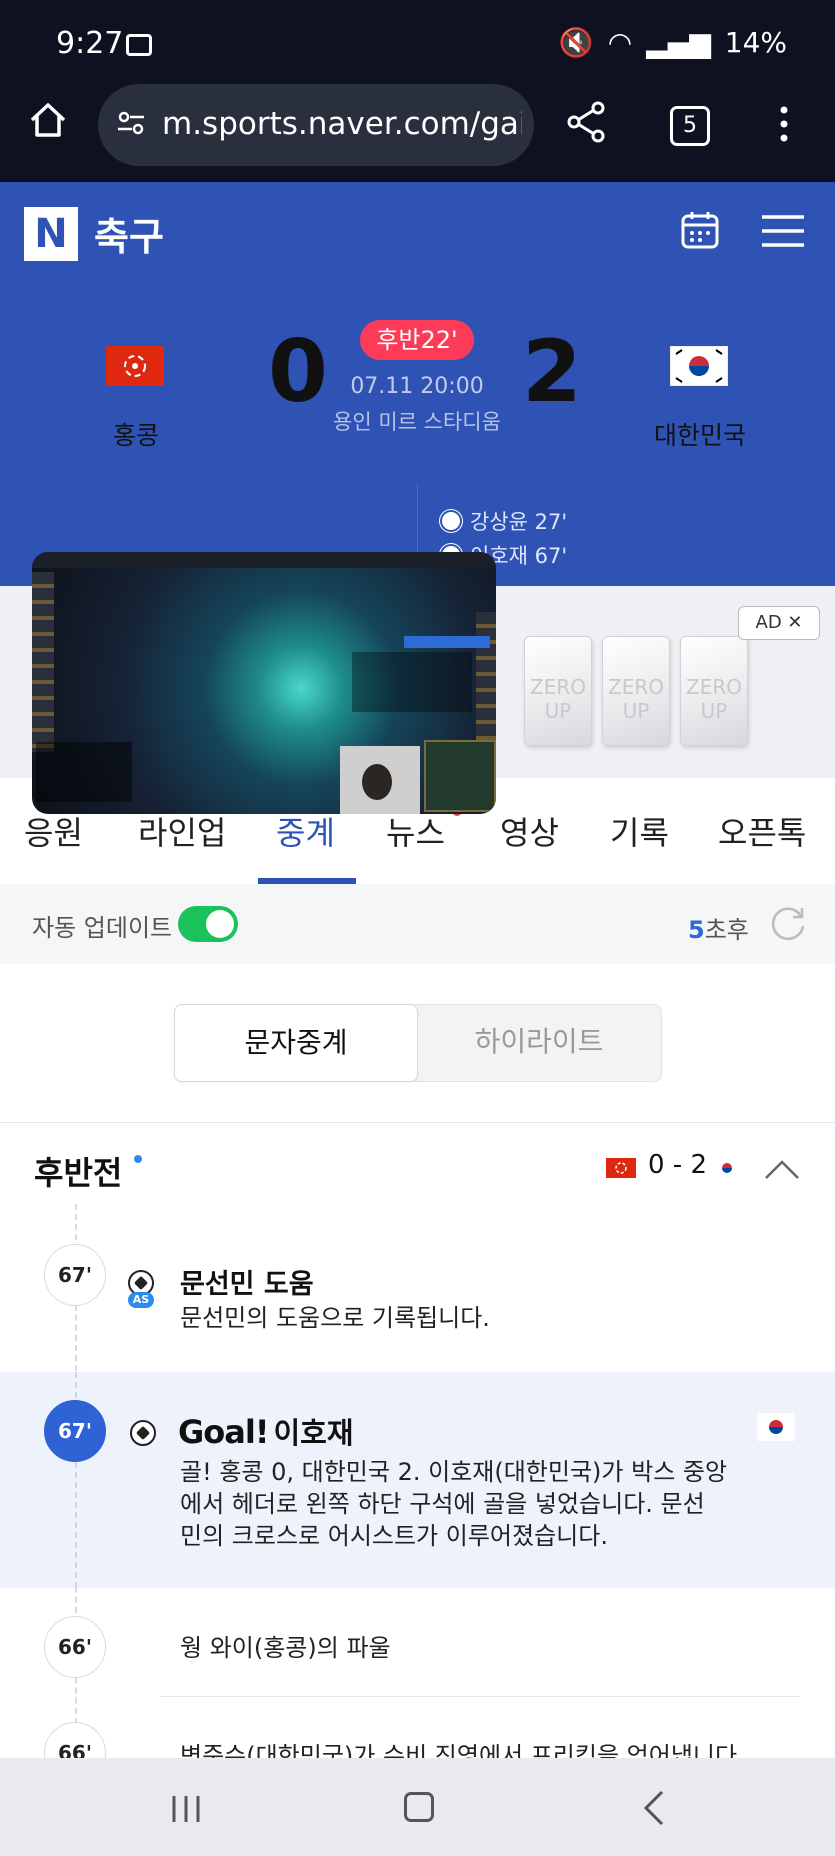 Image resolution: width=835 pixels, height=1856 pixels. What do you see at coordinates (131, 123) in the screenshot?
I see `site-settings-icon` at bounding box center [131, 123].